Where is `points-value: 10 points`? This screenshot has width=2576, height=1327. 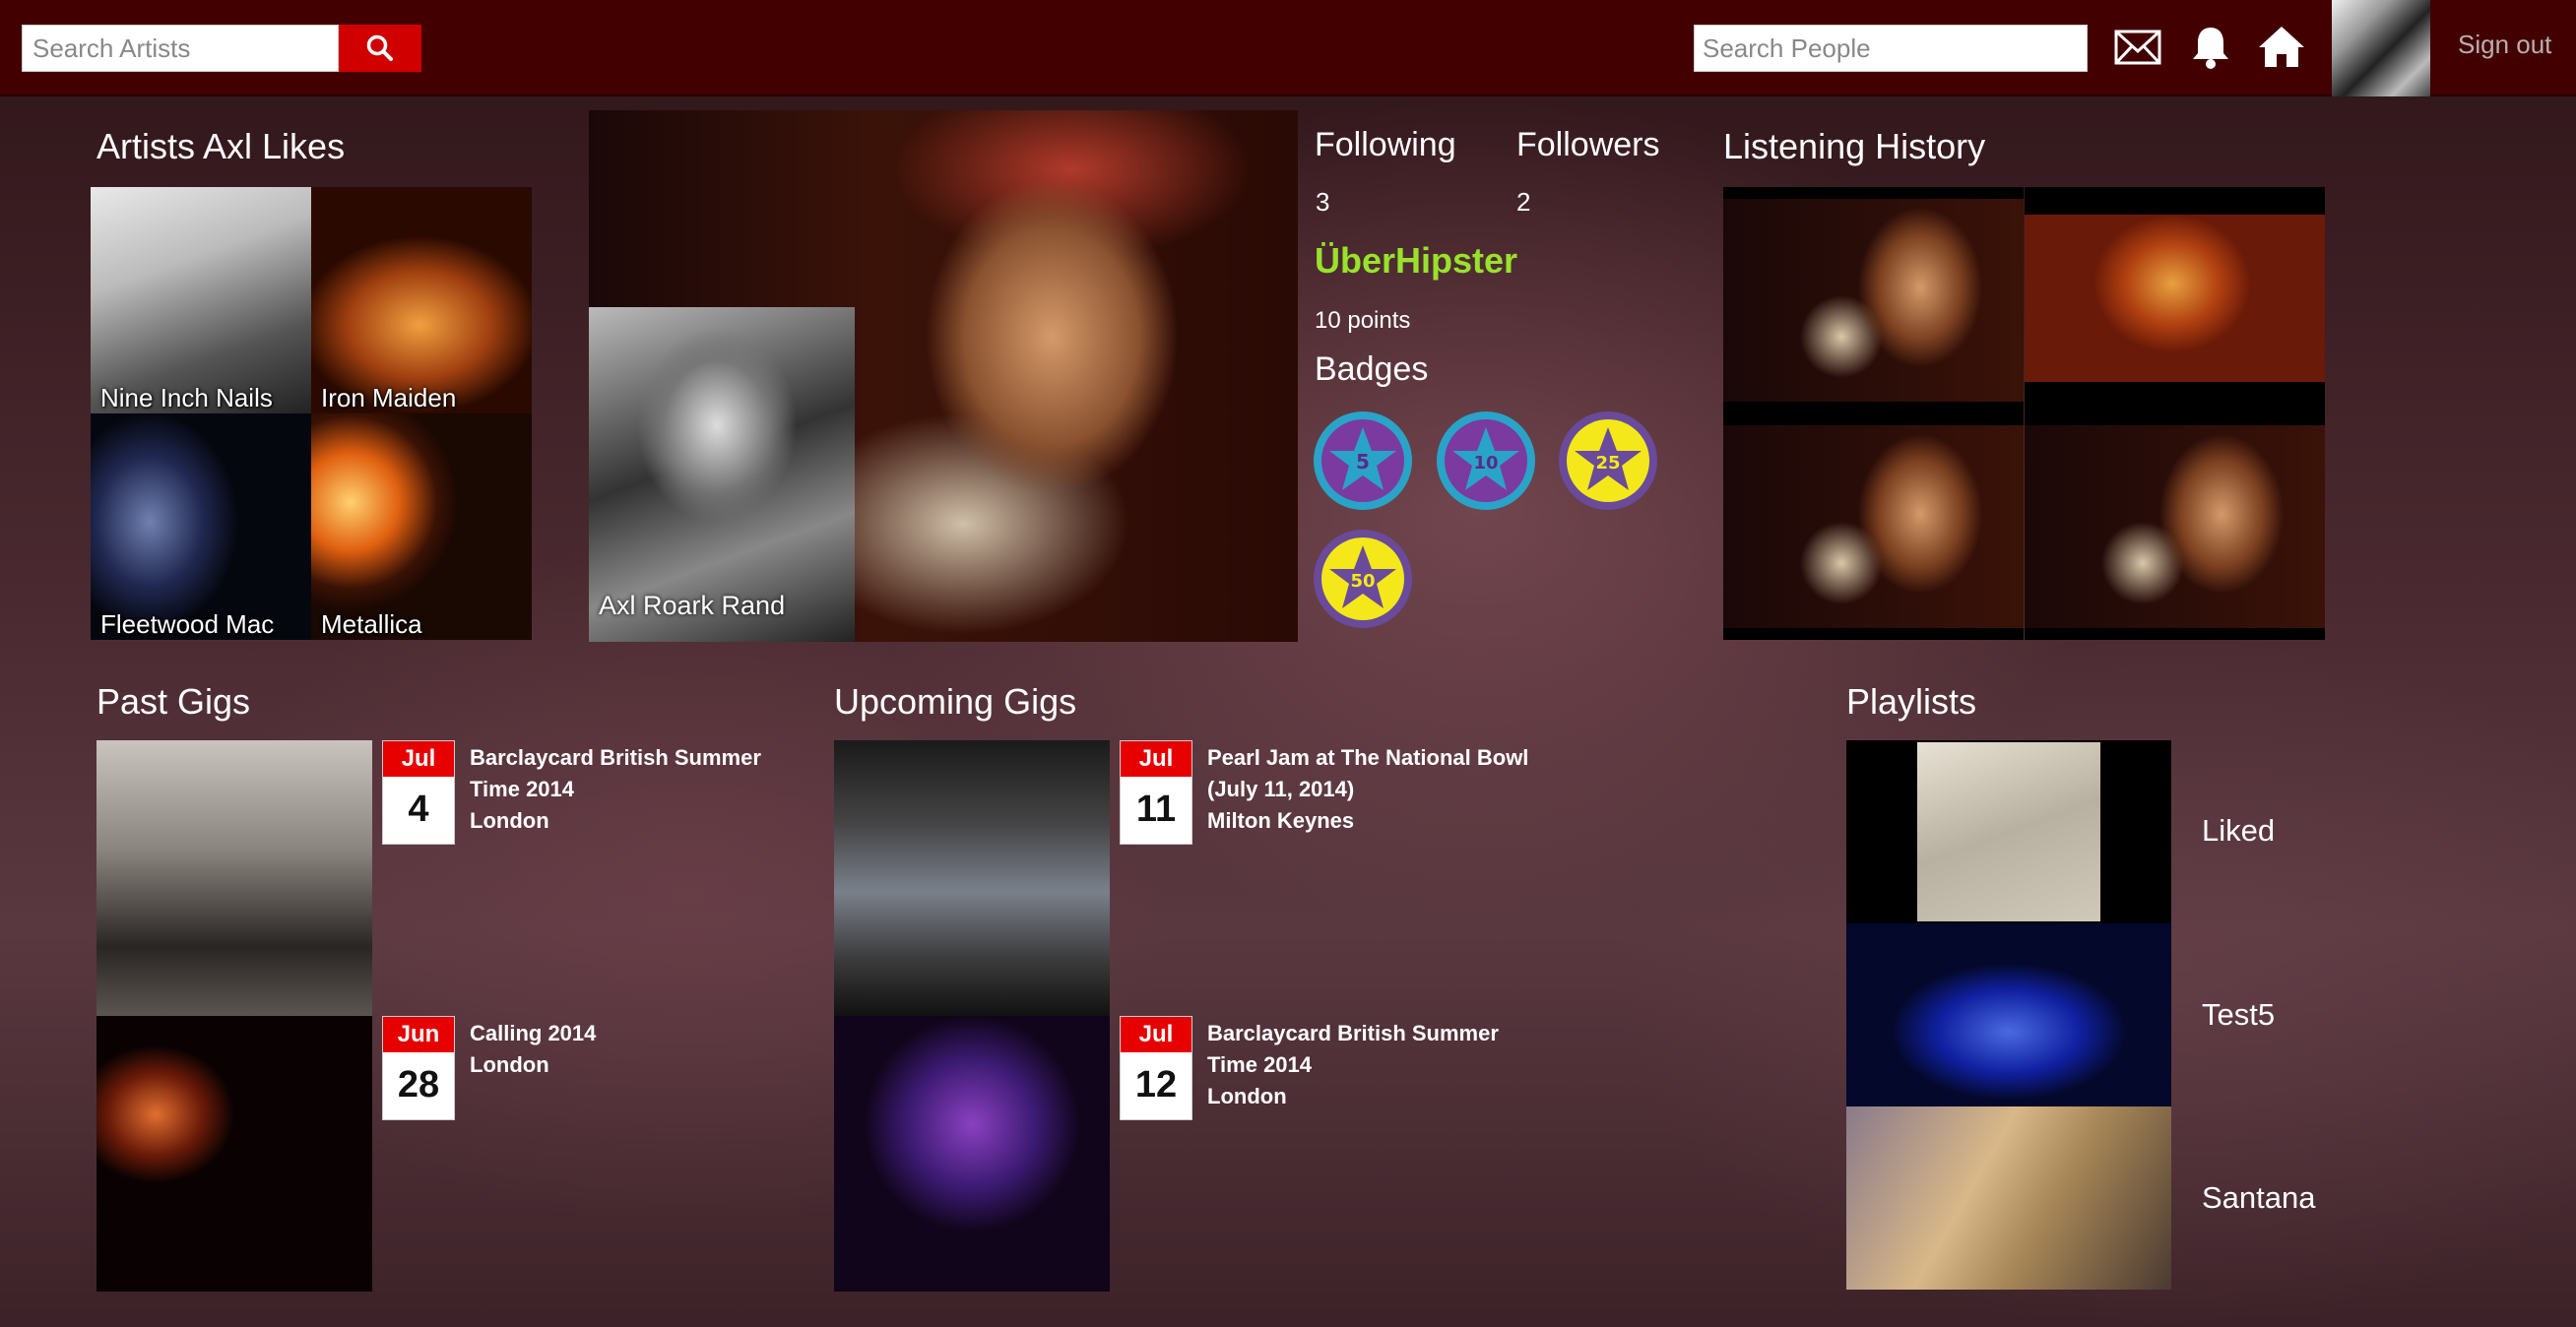 points-value: 10 points is located at coordinates (1363, 321).